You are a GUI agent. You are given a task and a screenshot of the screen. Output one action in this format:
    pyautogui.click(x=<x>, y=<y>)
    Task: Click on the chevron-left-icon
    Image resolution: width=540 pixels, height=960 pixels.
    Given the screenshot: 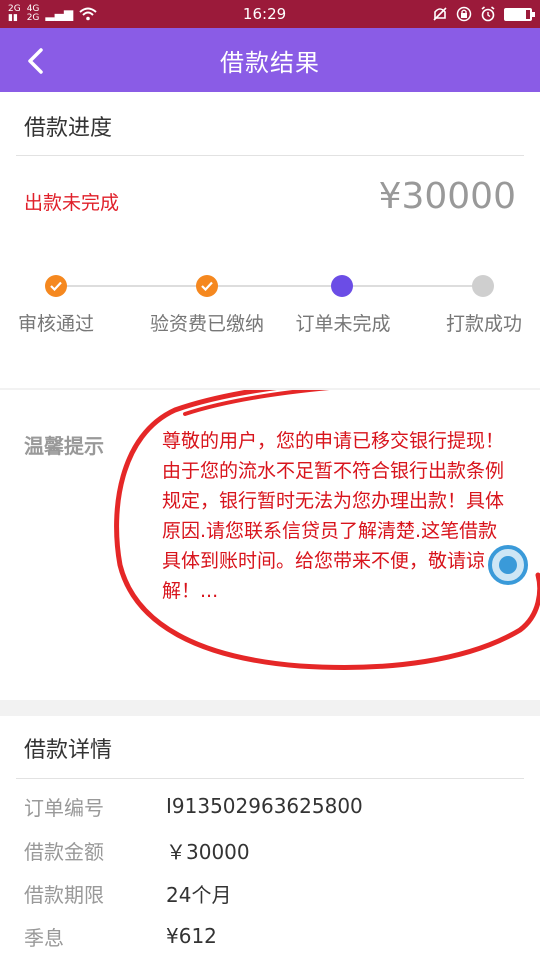 What is the action you would take?
    pyautogui.click(x=35, y=61)
    